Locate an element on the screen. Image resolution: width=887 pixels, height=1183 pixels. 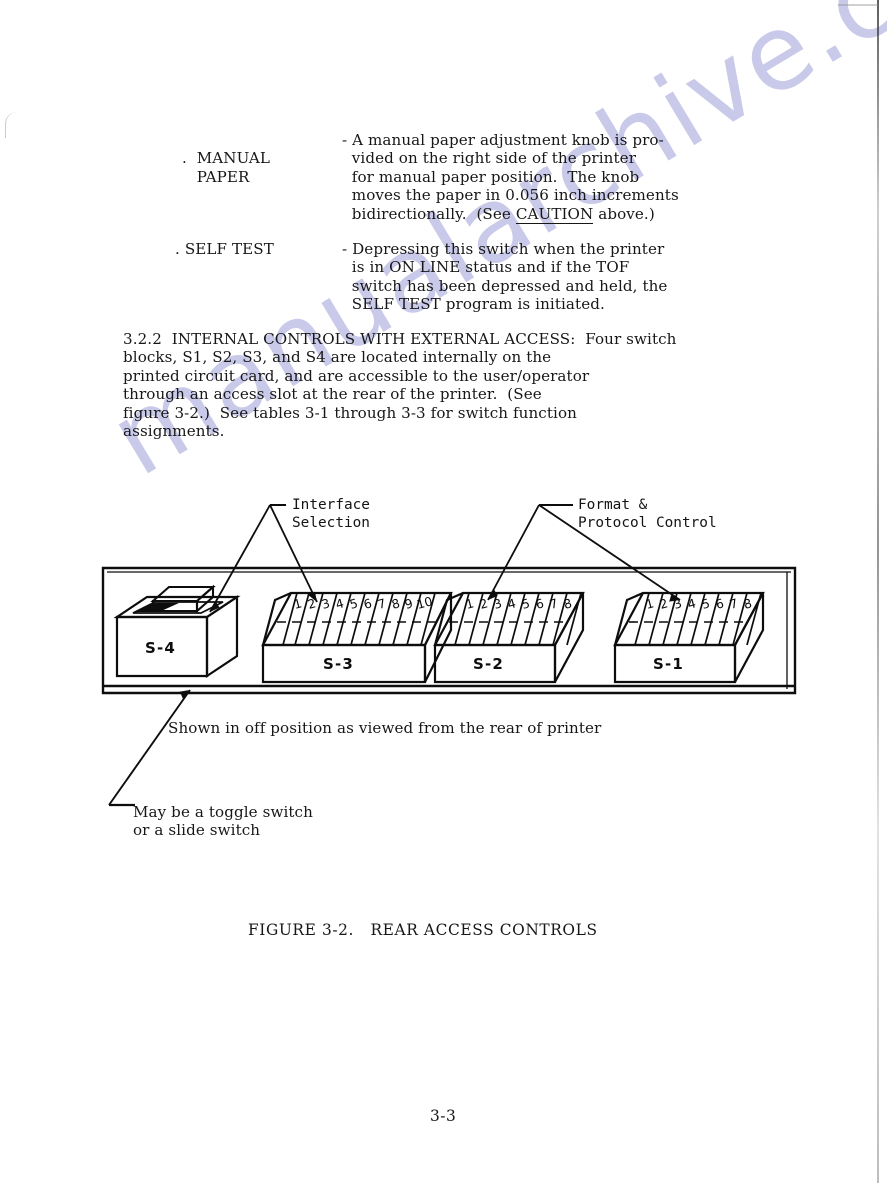
bullet-self-test: . SELF TEST is located at coordinates (224, 249).